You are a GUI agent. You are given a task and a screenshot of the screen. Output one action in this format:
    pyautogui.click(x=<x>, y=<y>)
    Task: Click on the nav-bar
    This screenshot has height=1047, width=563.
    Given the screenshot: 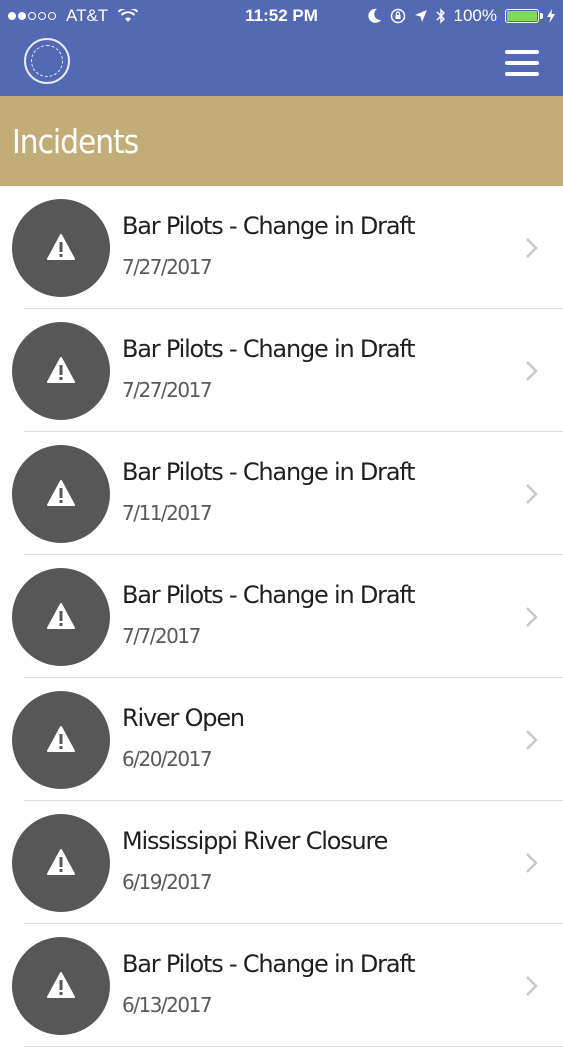 What is the action you would take?
    pyautogui.click(x=281, y=64)
    